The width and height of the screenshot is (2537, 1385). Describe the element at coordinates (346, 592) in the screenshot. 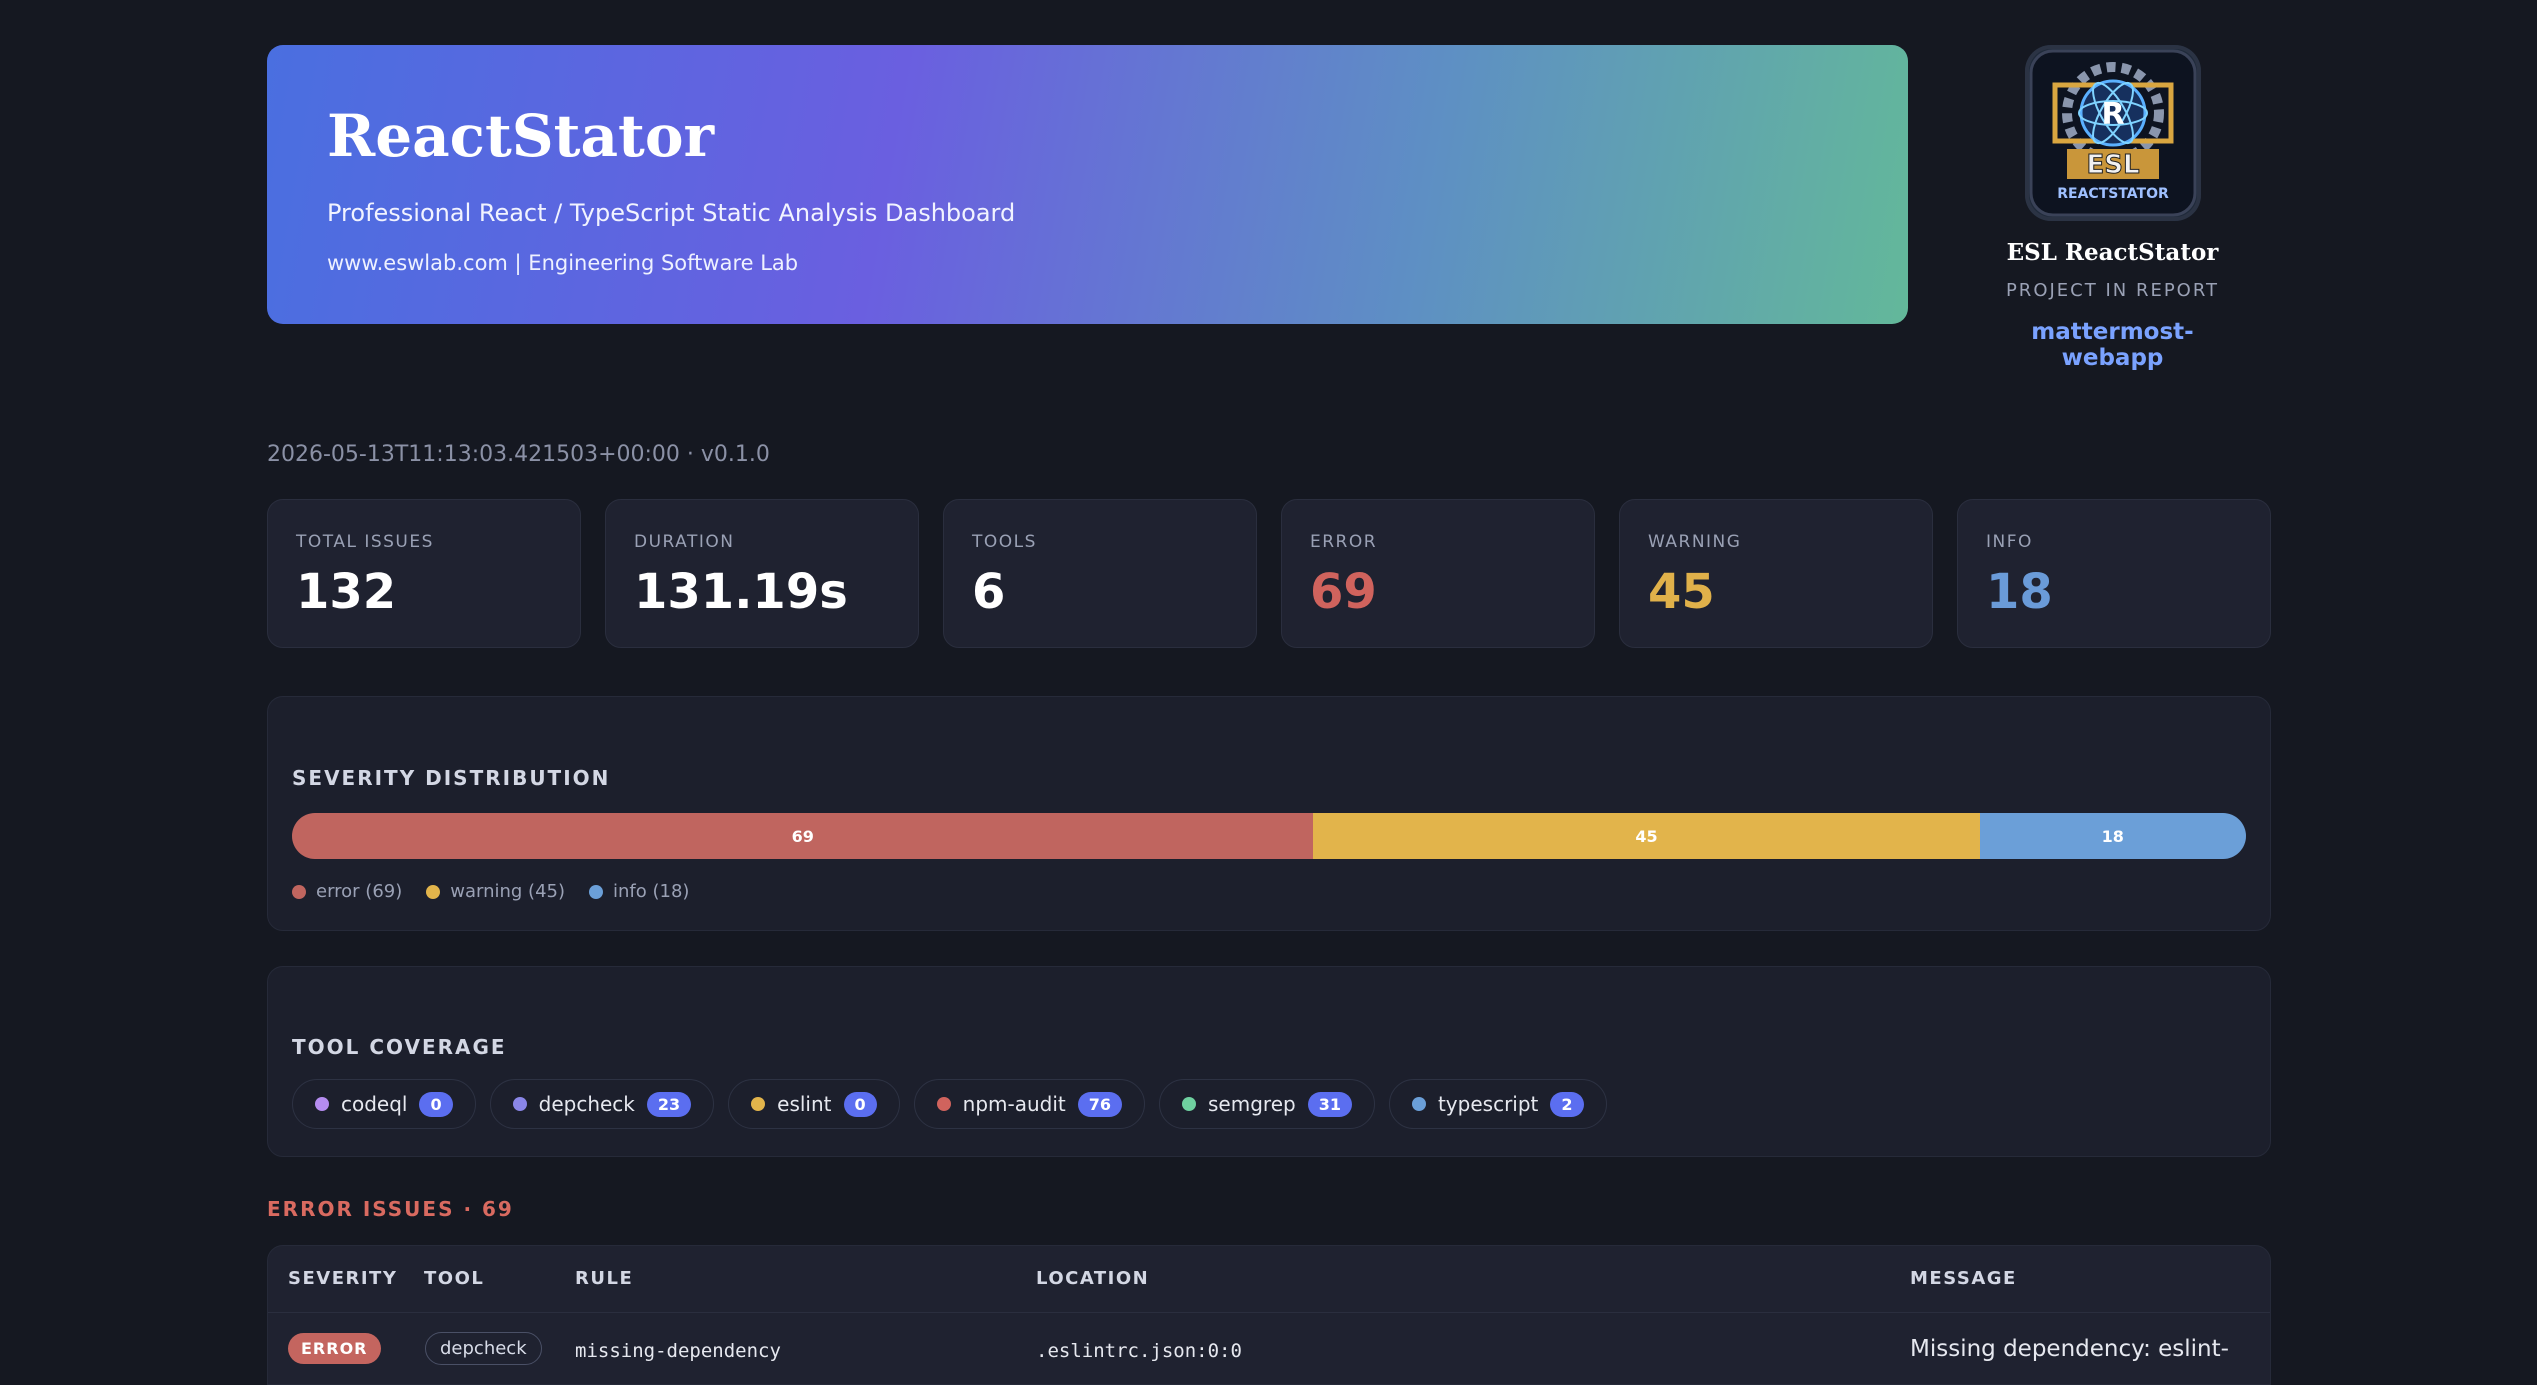

I see `stat-value: 132` at that location.